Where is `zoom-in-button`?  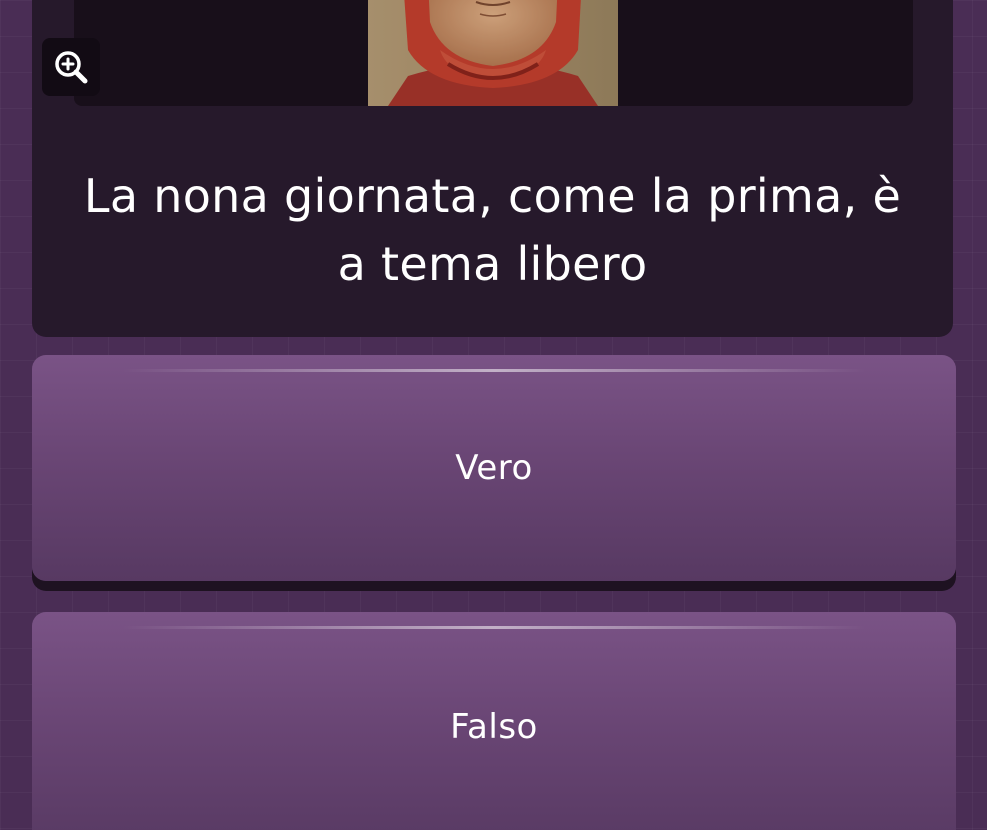 zoom-in-button is located at coordinates (71, 67).